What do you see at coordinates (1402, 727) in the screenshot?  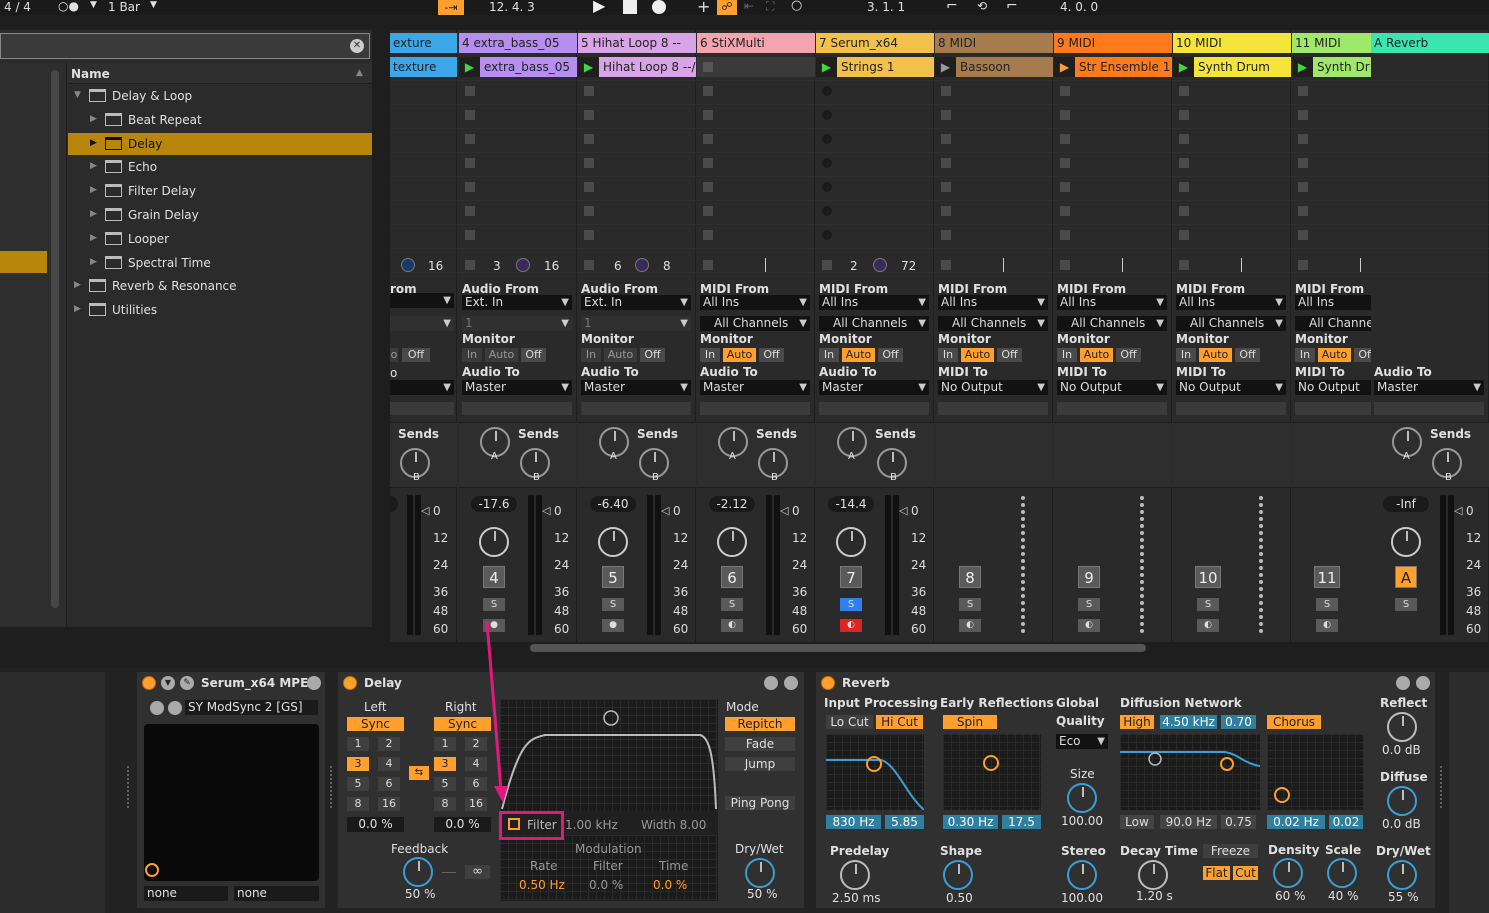 I see `reflect-knob` at bounding box center [1402, 727].